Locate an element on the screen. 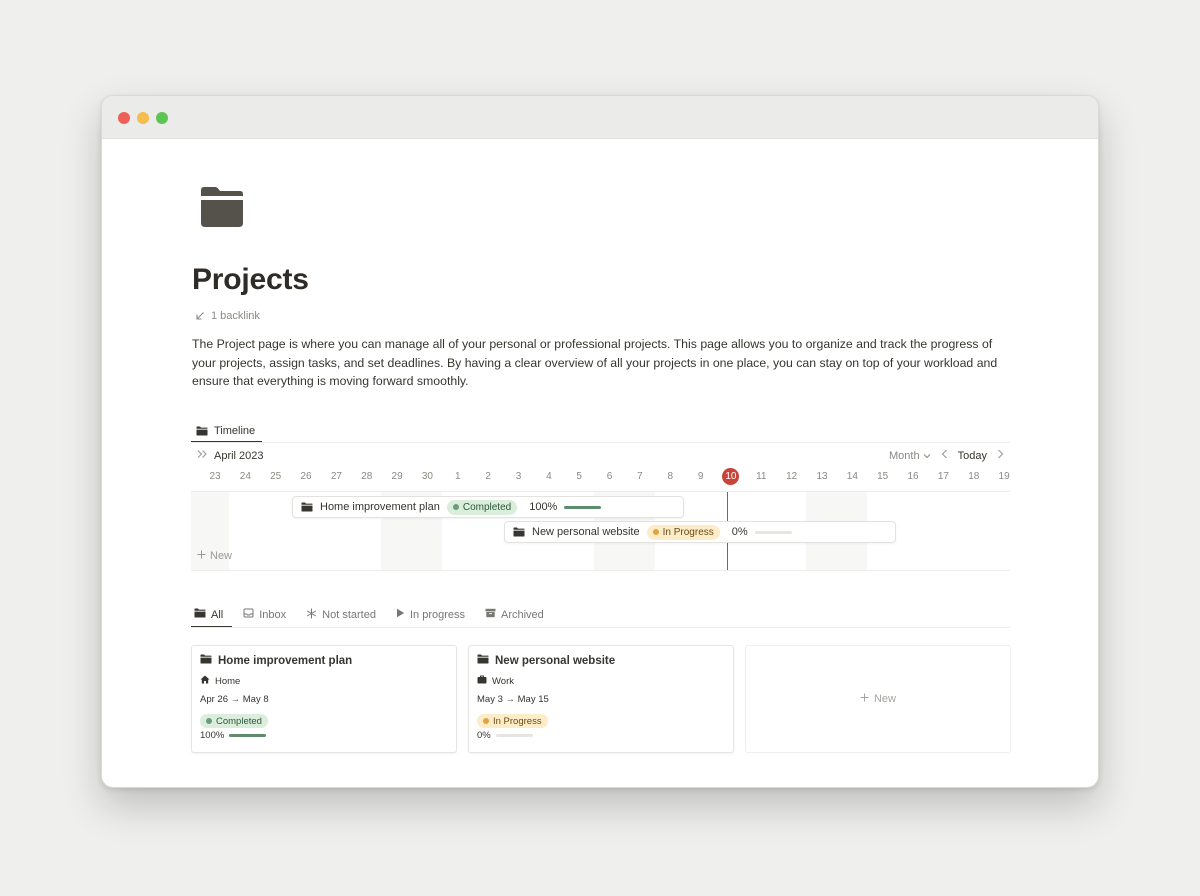 Image resolution: width=1200 pixels, height=896 pixels. gallery-divider is located at coordinates (600, 627).